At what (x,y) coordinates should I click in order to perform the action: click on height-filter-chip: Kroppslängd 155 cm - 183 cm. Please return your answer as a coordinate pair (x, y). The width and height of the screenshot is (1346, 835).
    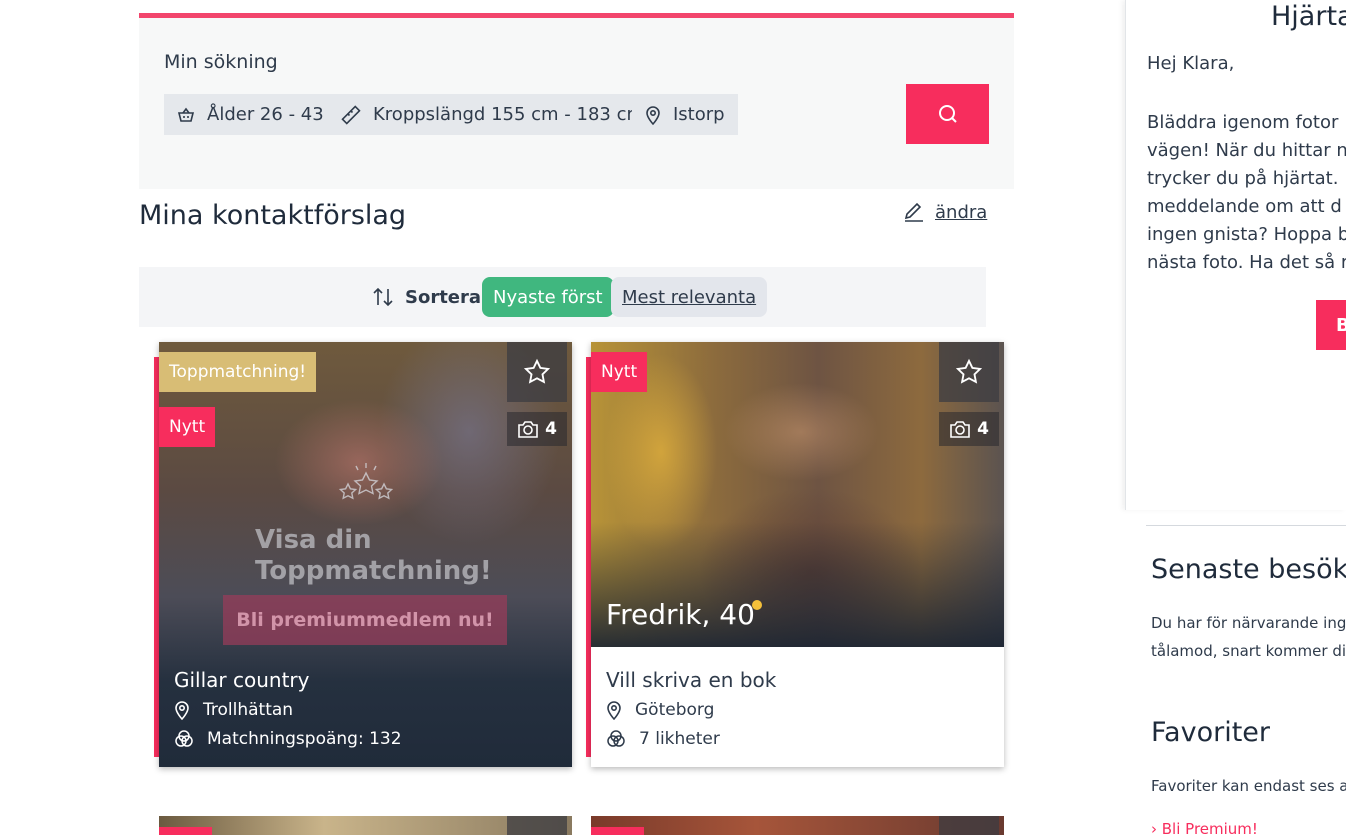
    Looking at the image, I should click on (493, 114).